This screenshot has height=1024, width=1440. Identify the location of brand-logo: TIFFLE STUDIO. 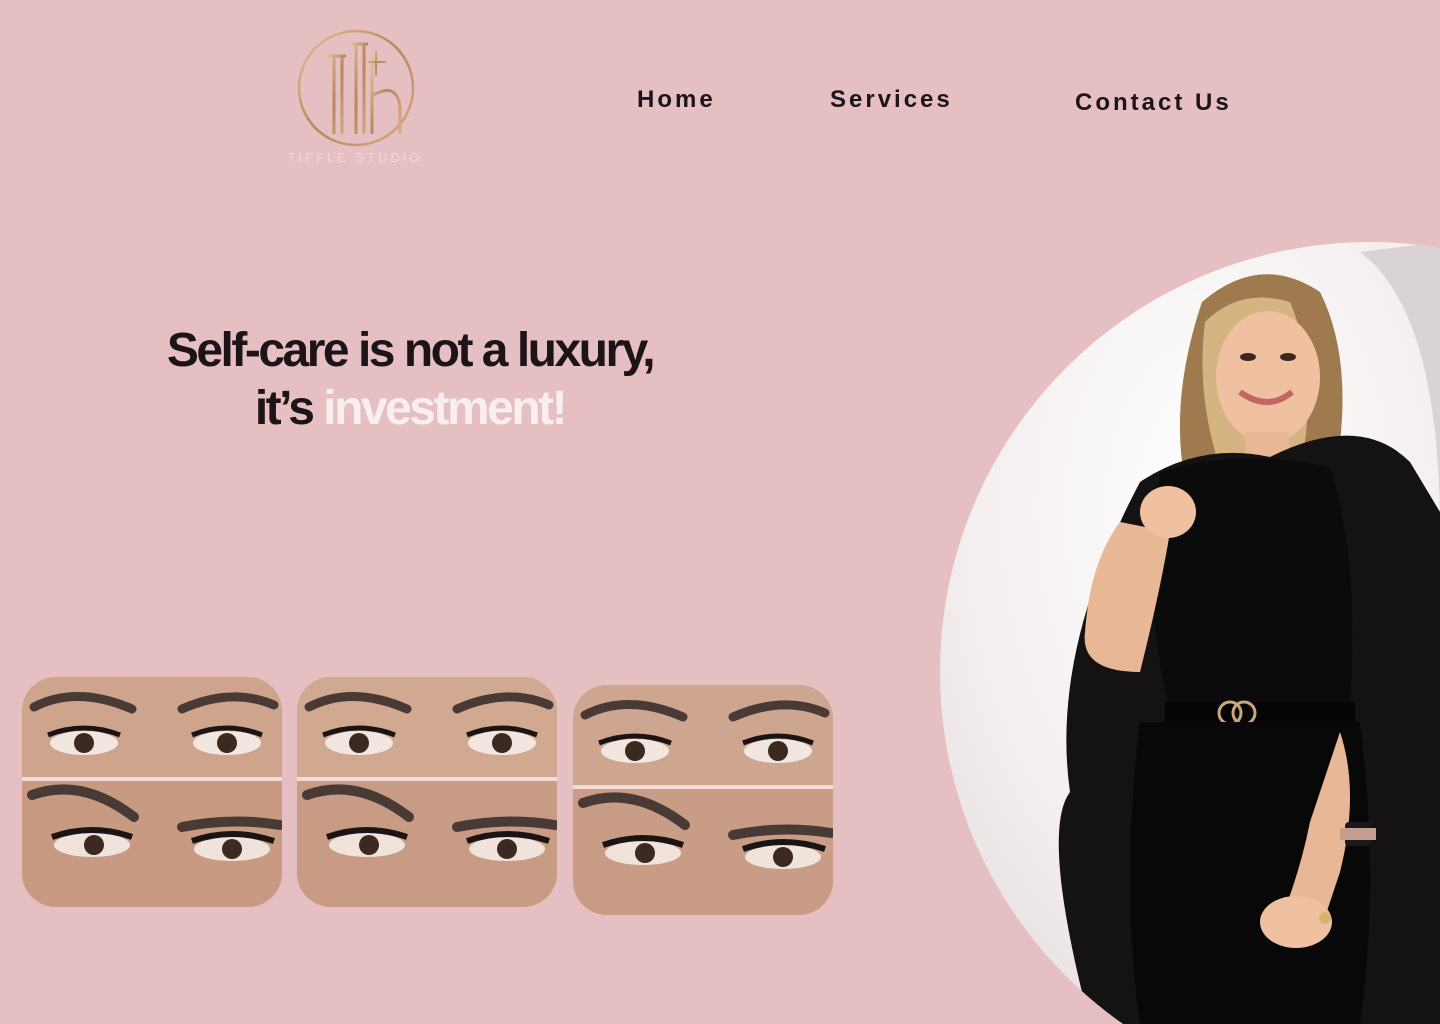
(355, 97).